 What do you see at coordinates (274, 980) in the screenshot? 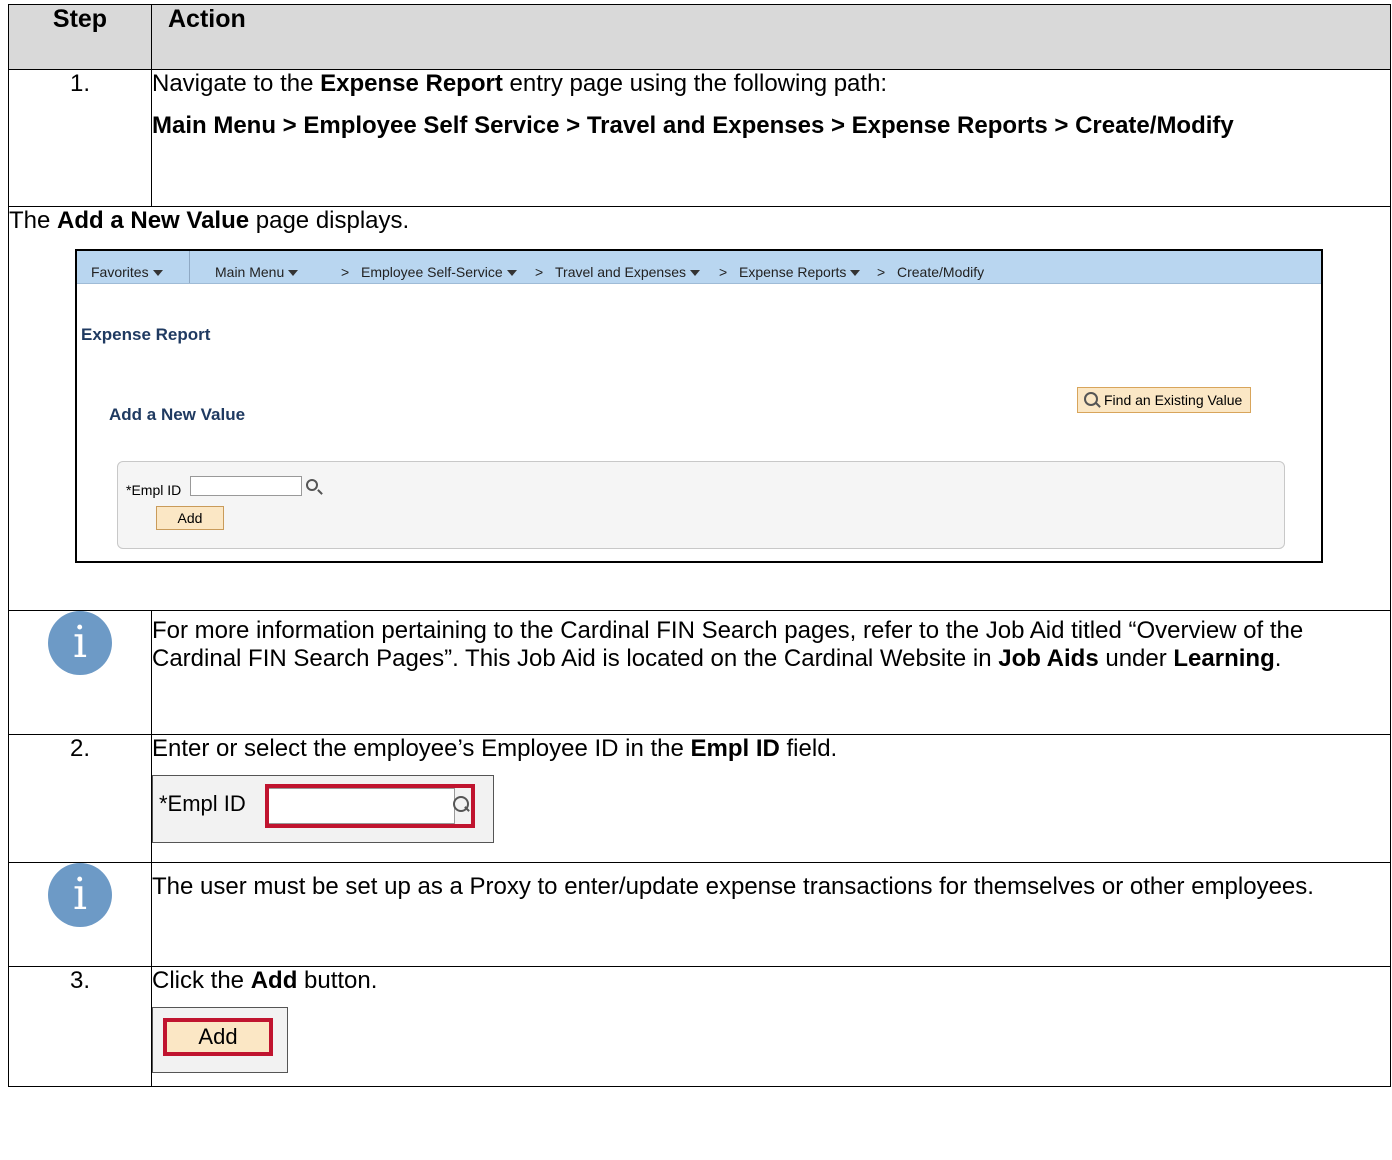
I see `bold-text: Add` at bounding box center [274, 980].